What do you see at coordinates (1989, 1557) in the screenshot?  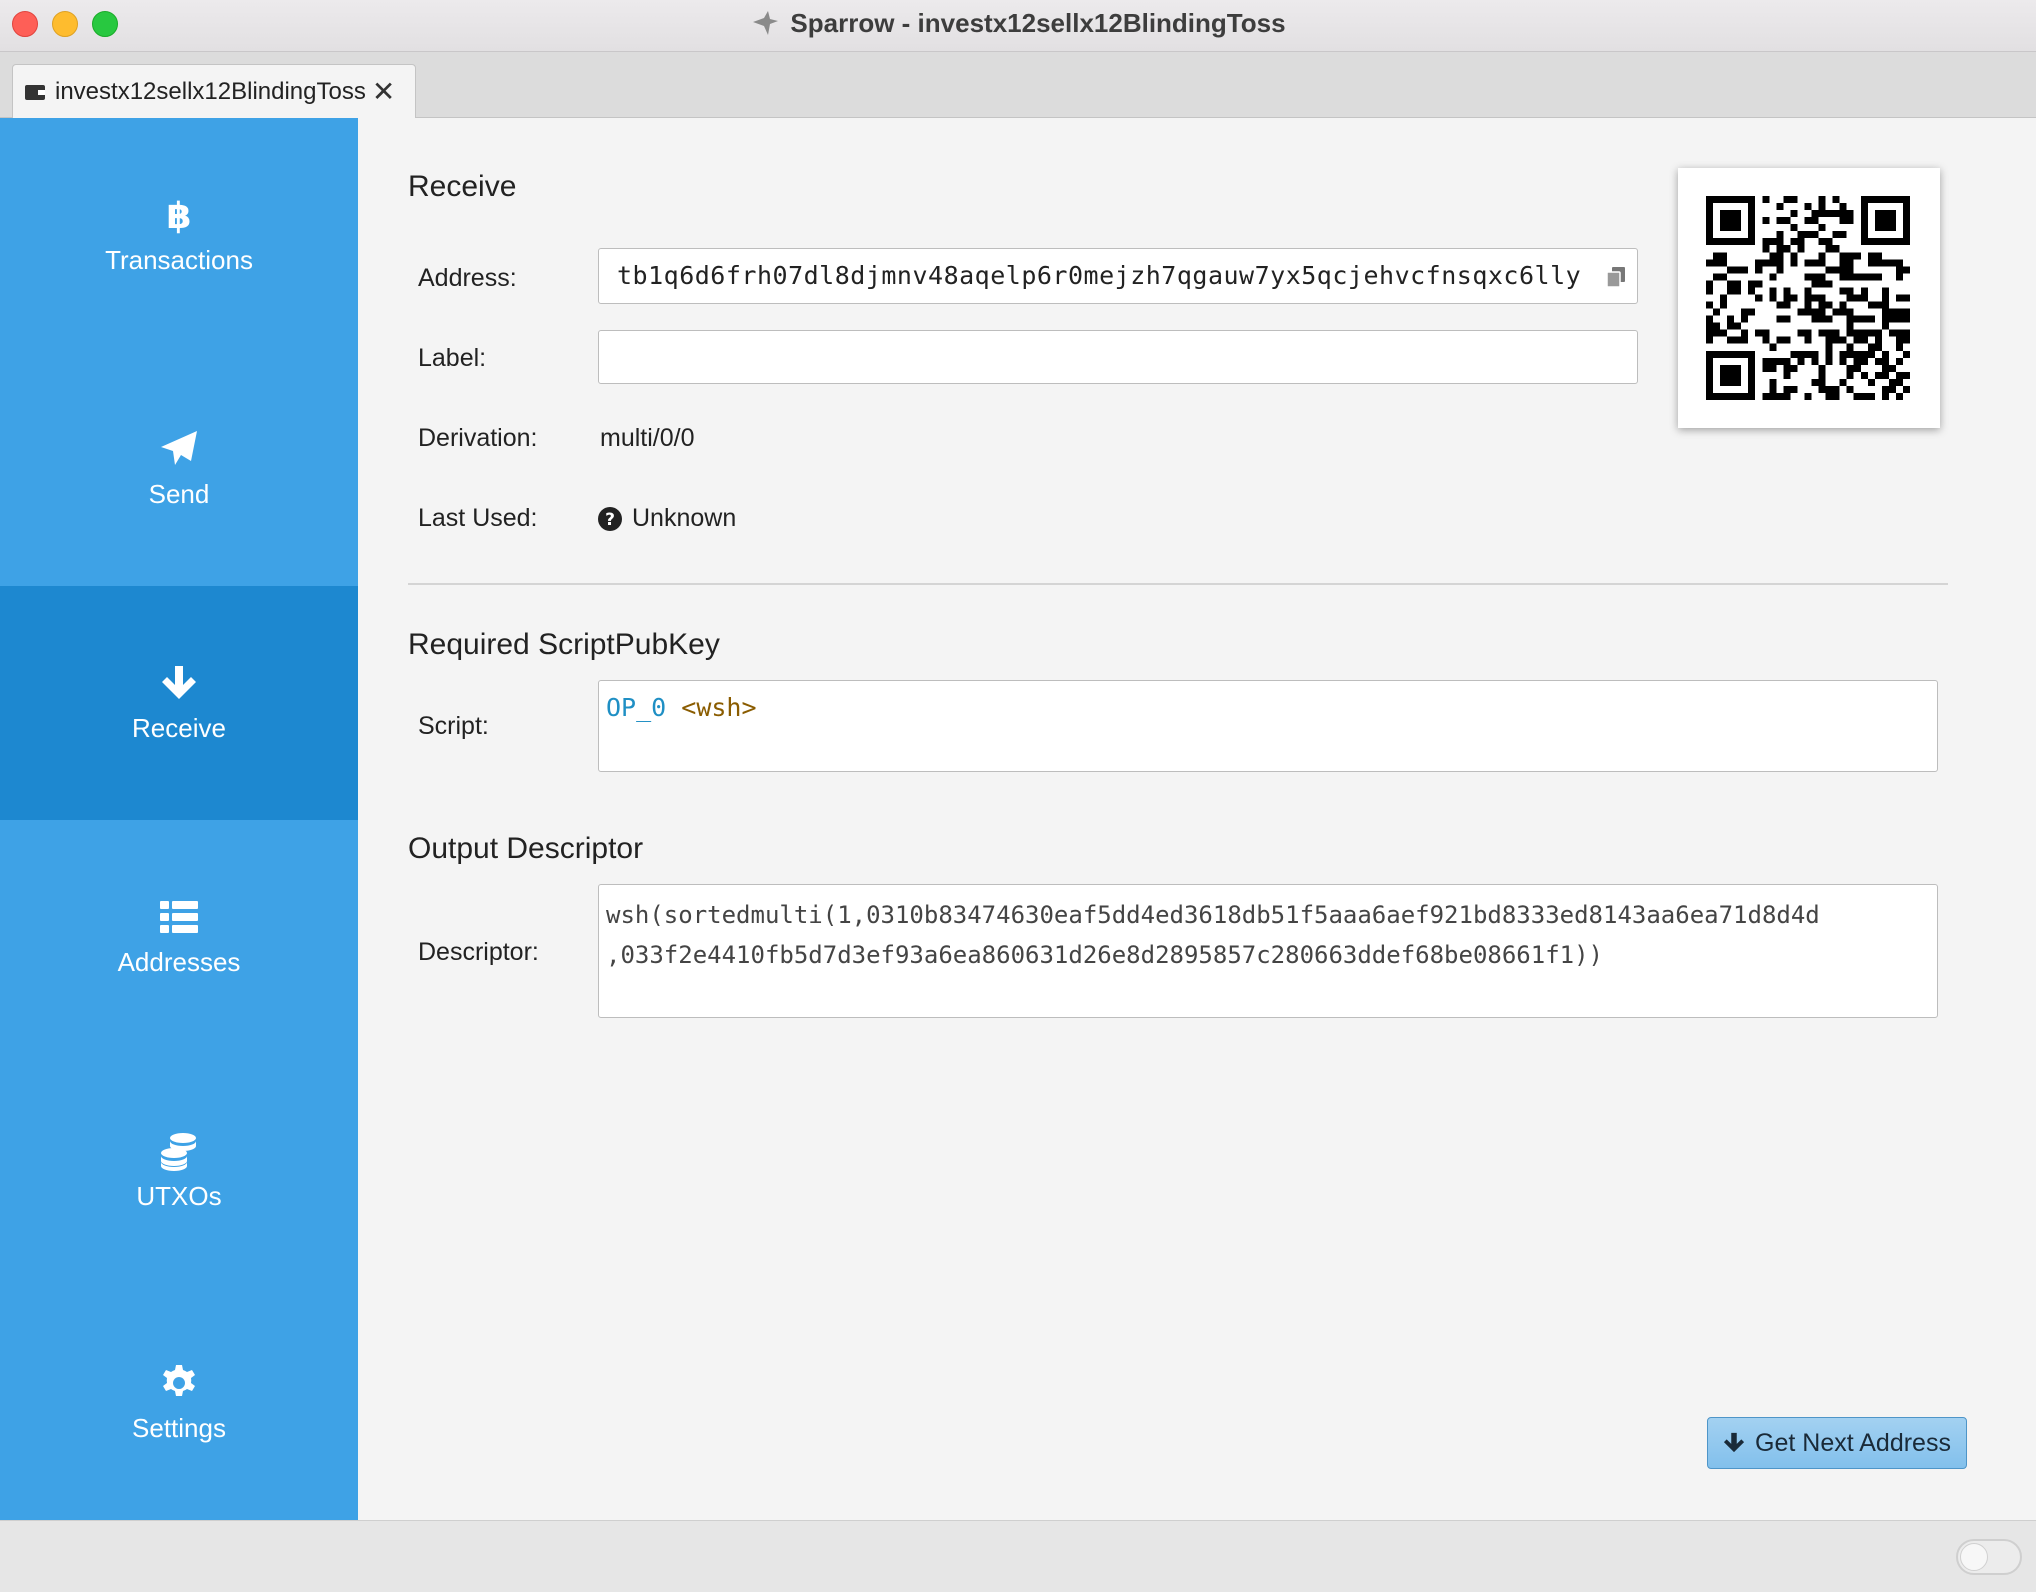 I see `connection-toggle` at bounding box center [1989, 1557].